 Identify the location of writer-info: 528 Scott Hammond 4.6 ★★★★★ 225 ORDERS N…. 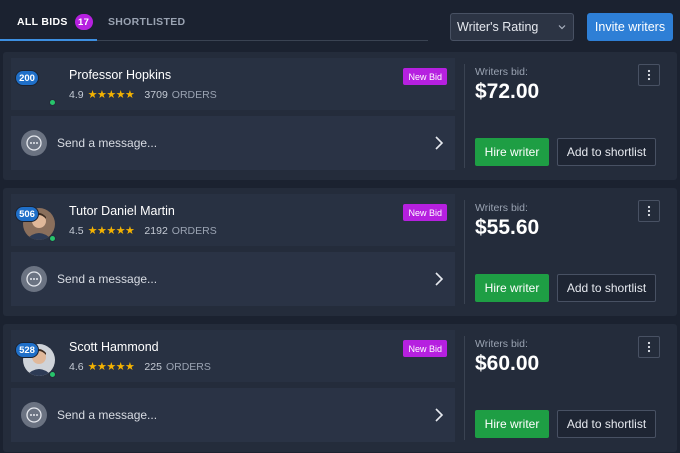
(233, 356).